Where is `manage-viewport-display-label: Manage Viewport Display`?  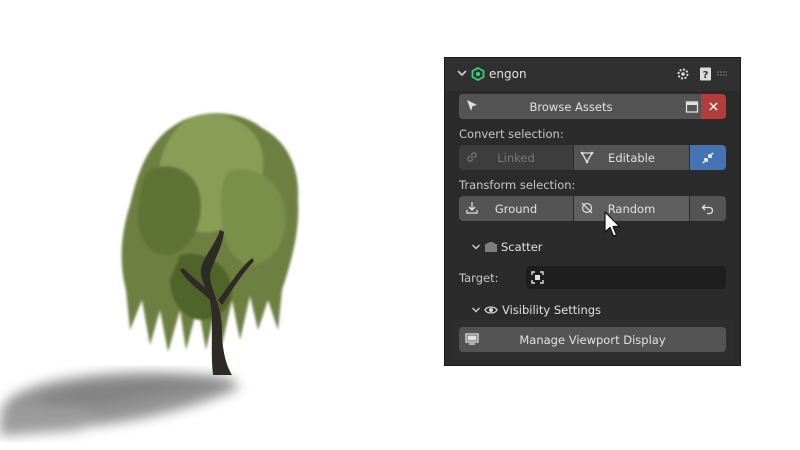 manage-viewport-display-label: Manage Viewport Display is located at coordinates (592, 339).